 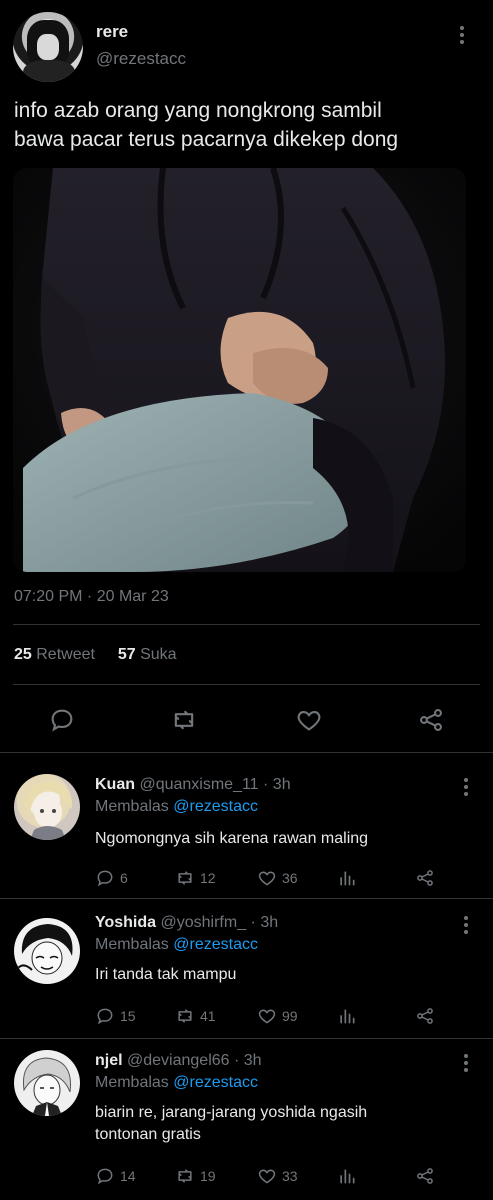 What do you see at coordinates (195, 1016) in the screenshot?
I see `retweet-icon: 41` at bounding box center [195, 1016].